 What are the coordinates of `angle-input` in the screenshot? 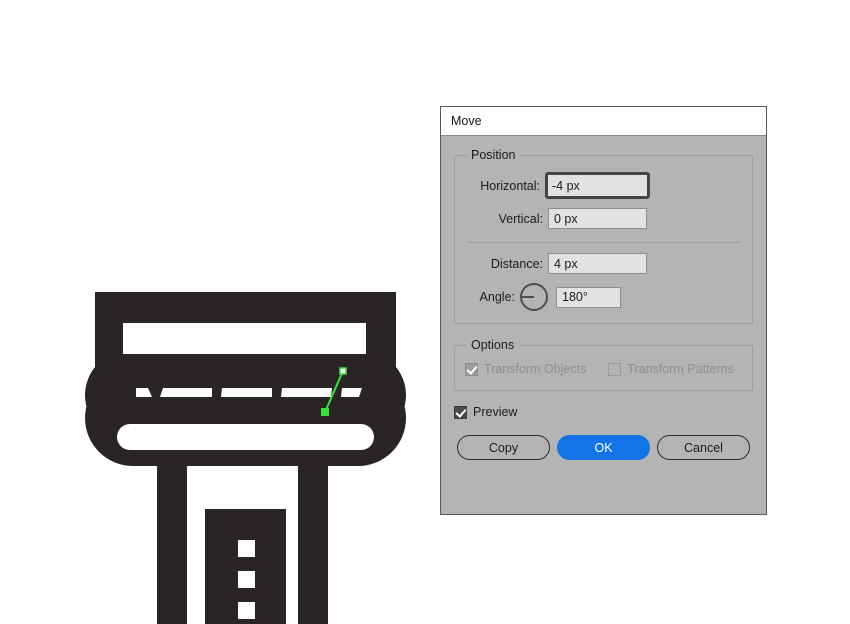 It's located at (588, 297).